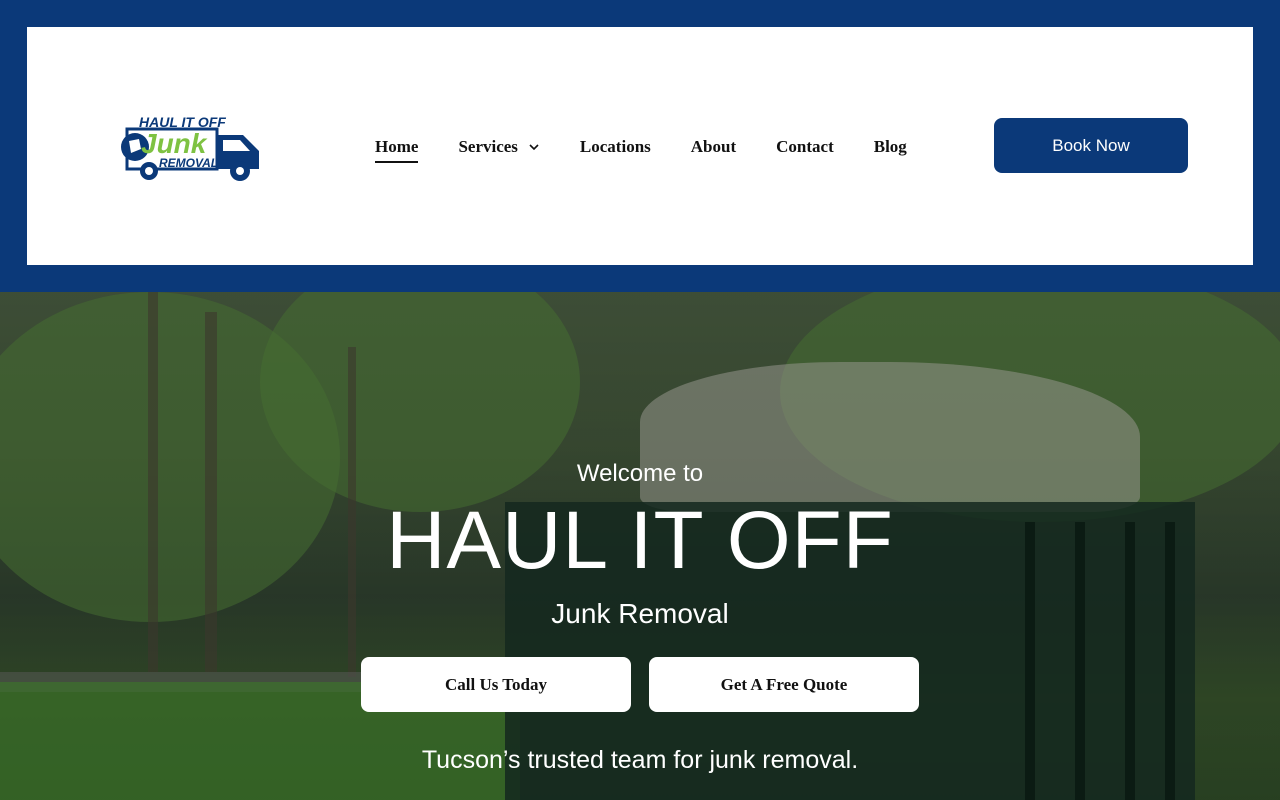 The width and height of the screenshot is (1280, 800). What do you see at coordinates (397, 146) in the screenshot?
I see `nav-home-label: Home` at bounding box center [397, 146].